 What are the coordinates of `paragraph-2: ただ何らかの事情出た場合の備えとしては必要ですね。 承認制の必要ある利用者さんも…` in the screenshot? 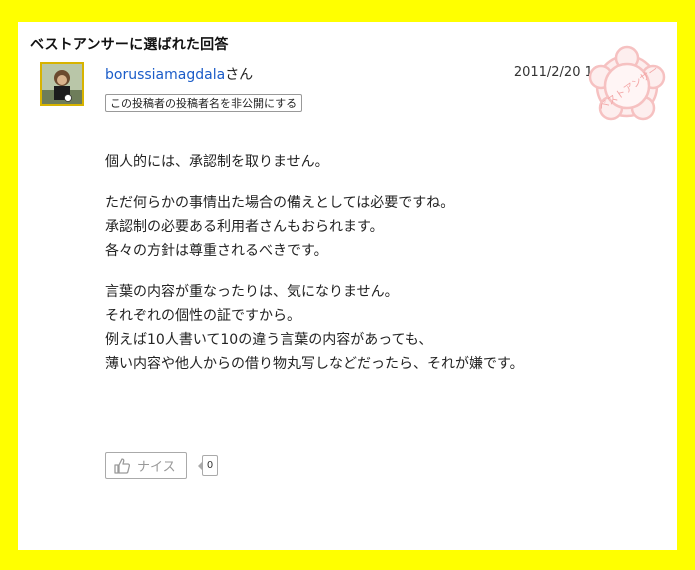 It's located at (314, 227).